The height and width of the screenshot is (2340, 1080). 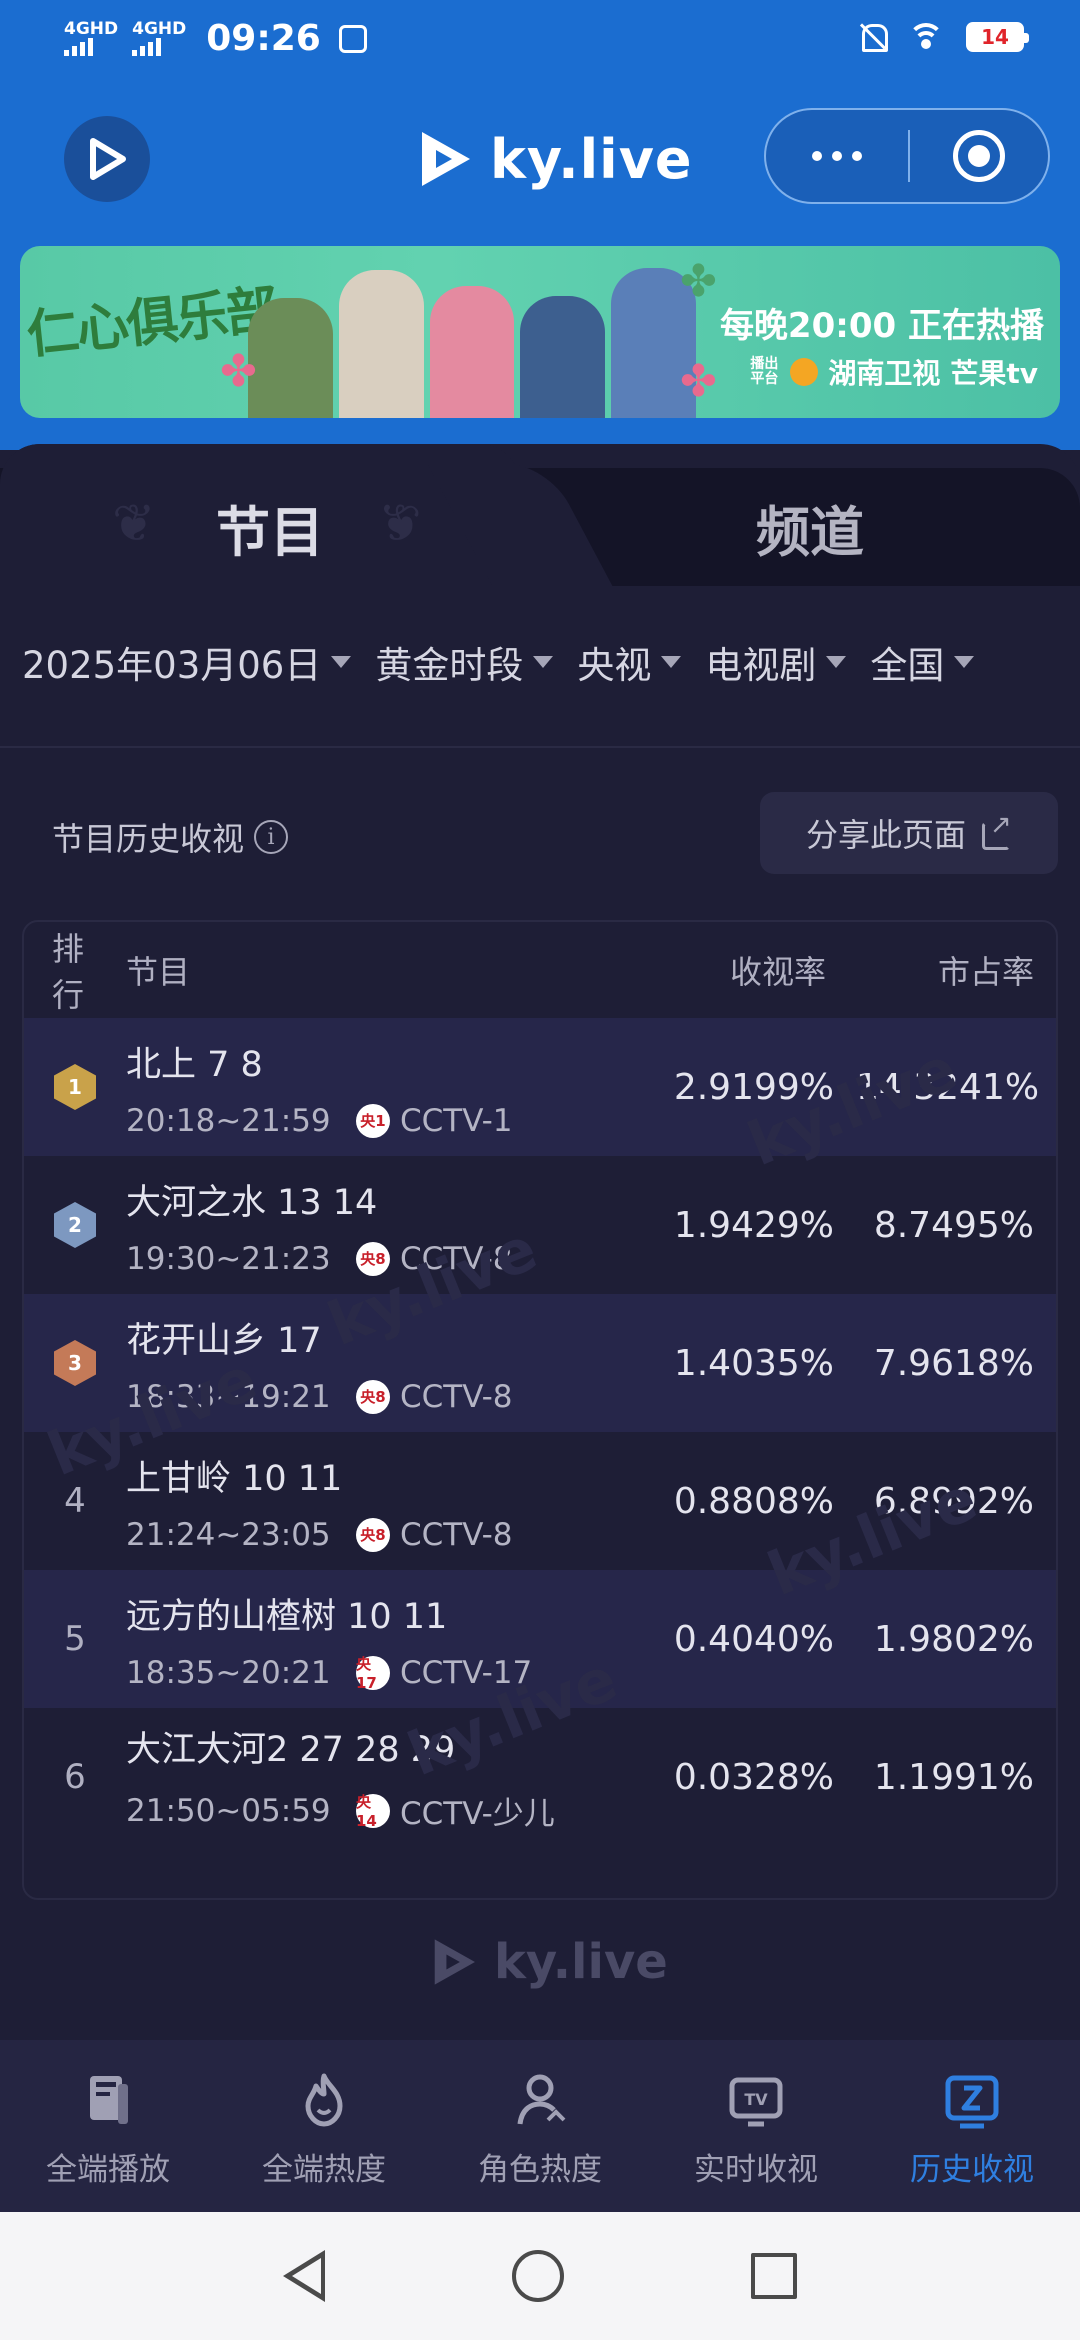 I want to click on brand-name: ky.live, so click(x=591, y=159).